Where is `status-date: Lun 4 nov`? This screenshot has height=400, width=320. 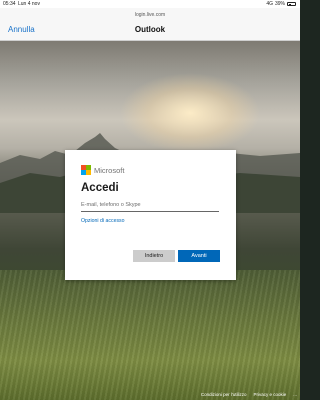 status-date: Lun 4 nov is located at coordinates (29, 4).